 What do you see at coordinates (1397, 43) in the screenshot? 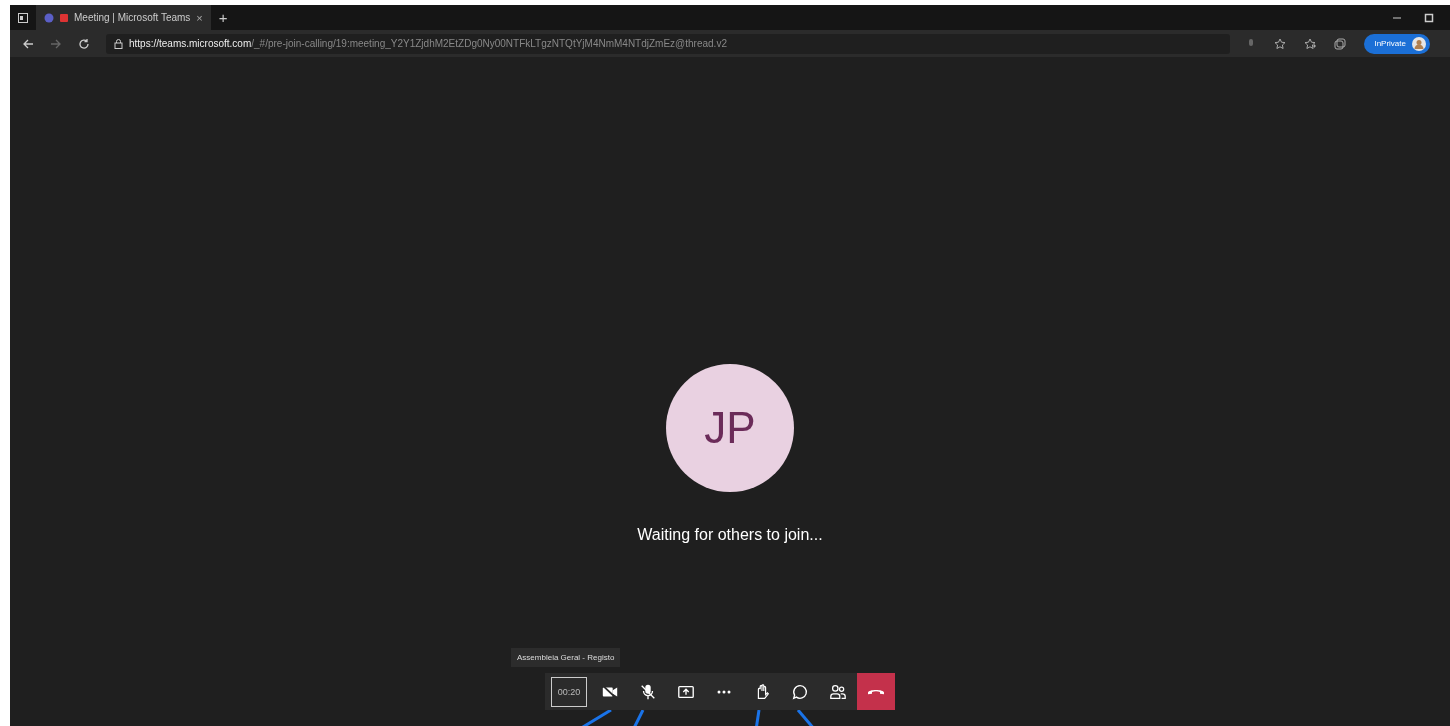
I see `inprivate-button: InPrivate` at bounding box center [1397, 43].